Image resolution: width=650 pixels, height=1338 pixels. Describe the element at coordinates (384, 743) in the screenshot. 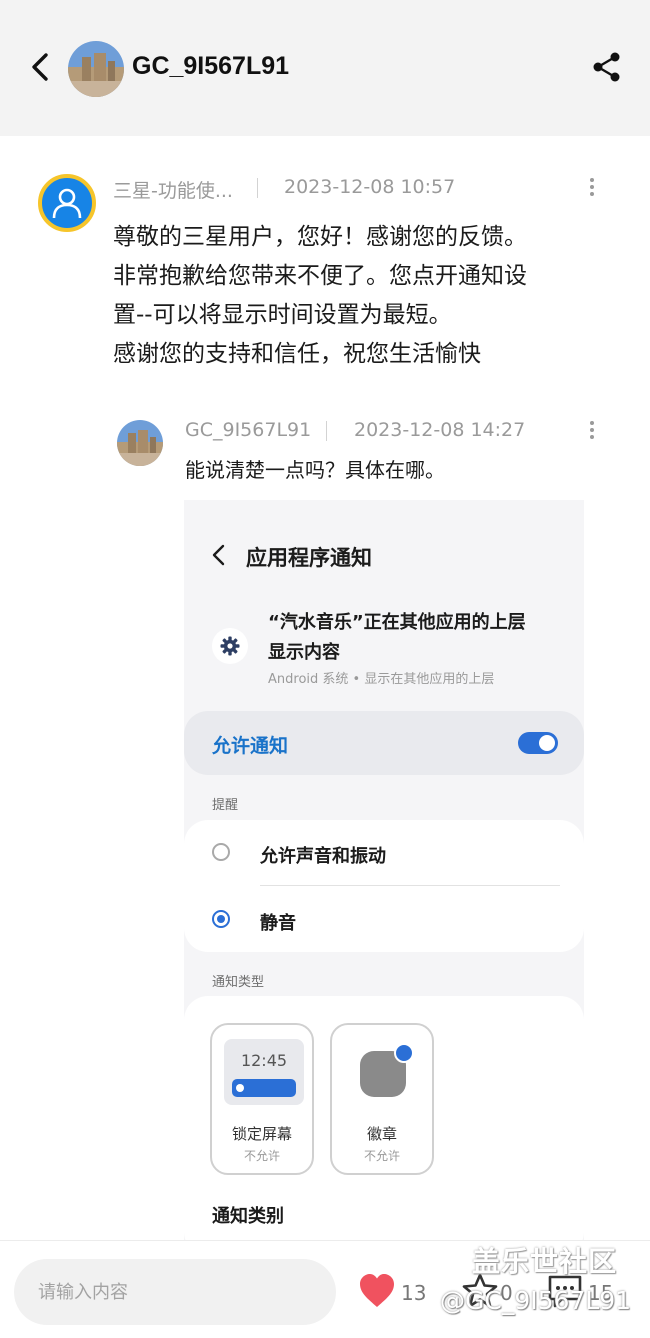

I see `allow-notifications-row: 允许通知` at that location.